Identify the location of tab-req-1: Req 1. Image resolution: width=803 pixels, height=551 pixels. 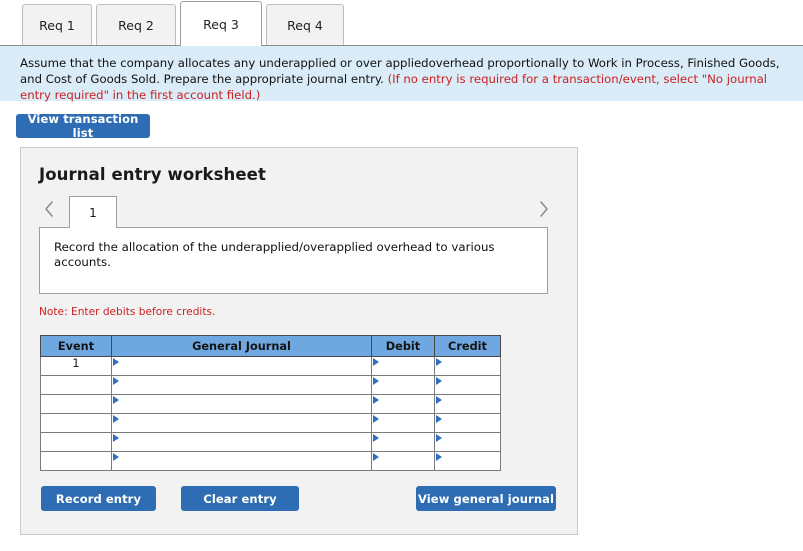
(57, 25).